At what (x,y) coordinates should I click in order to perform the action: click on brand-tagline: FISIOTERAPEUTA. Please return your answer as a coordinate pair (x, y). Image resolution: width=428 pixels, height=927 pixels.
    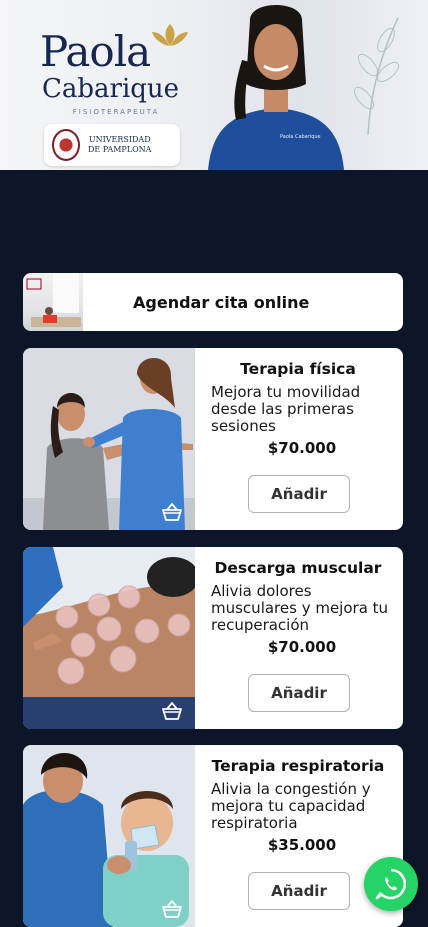
    Looking at the image, I should click on (116, 112).